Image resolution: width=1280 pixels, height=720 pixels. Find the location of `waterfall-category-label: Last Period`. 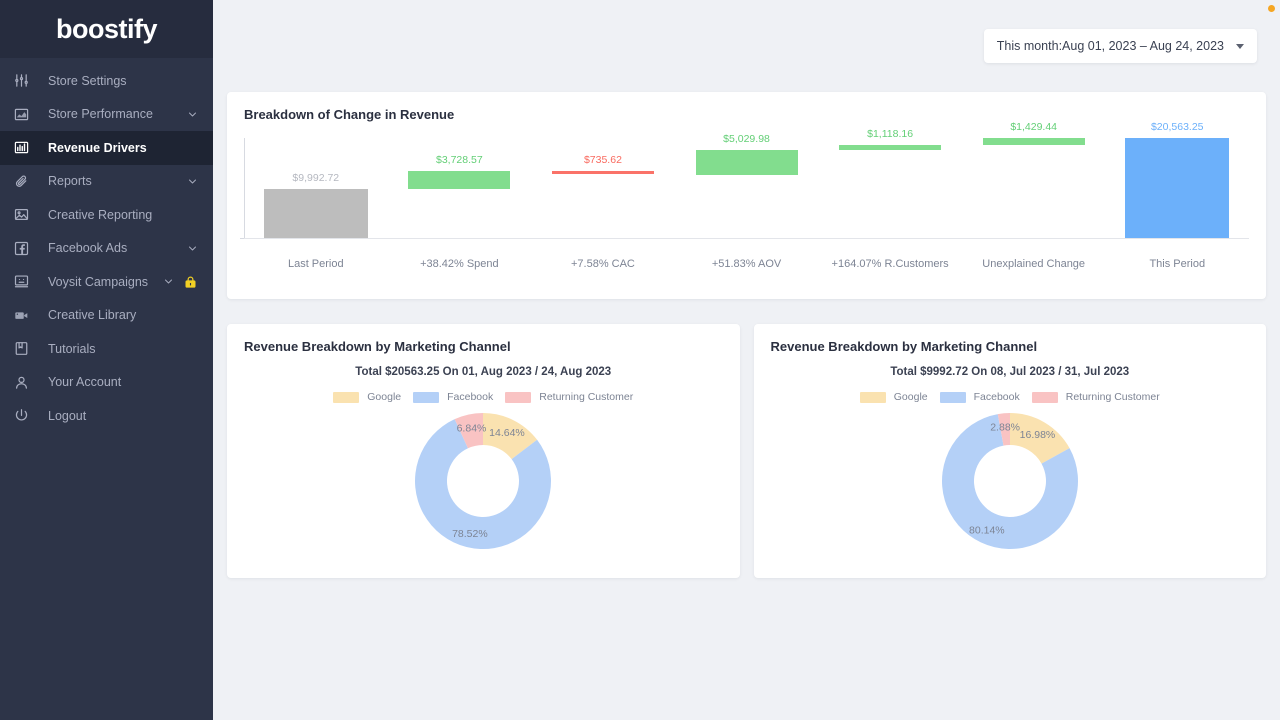

waterfall-category-label: Last Period is located at coordinates (315, 264).